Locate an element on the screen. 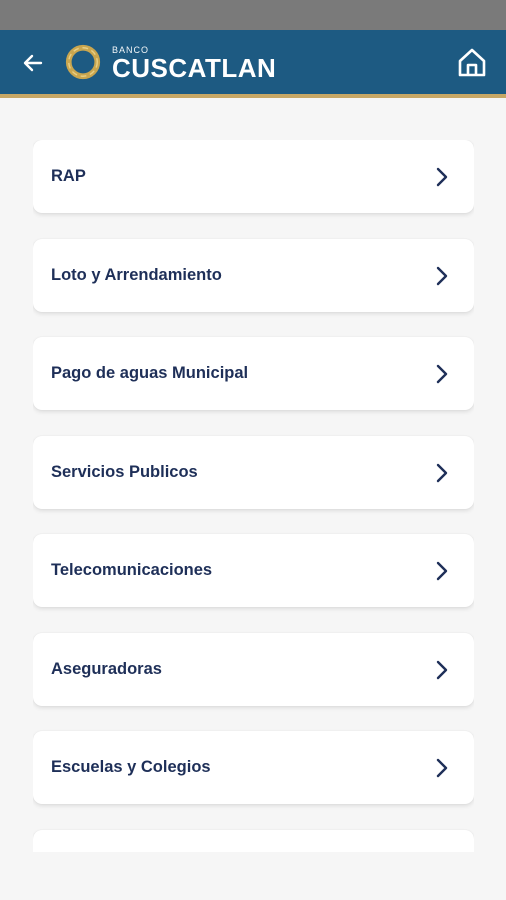 The image size is (506, 900). category-label: Loto y Arrendamiento is located at coordinates (136, 274).